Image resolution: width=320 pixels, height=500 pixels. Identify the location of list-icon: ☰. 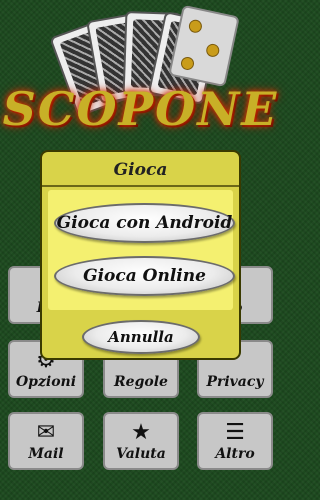
(235, 432).